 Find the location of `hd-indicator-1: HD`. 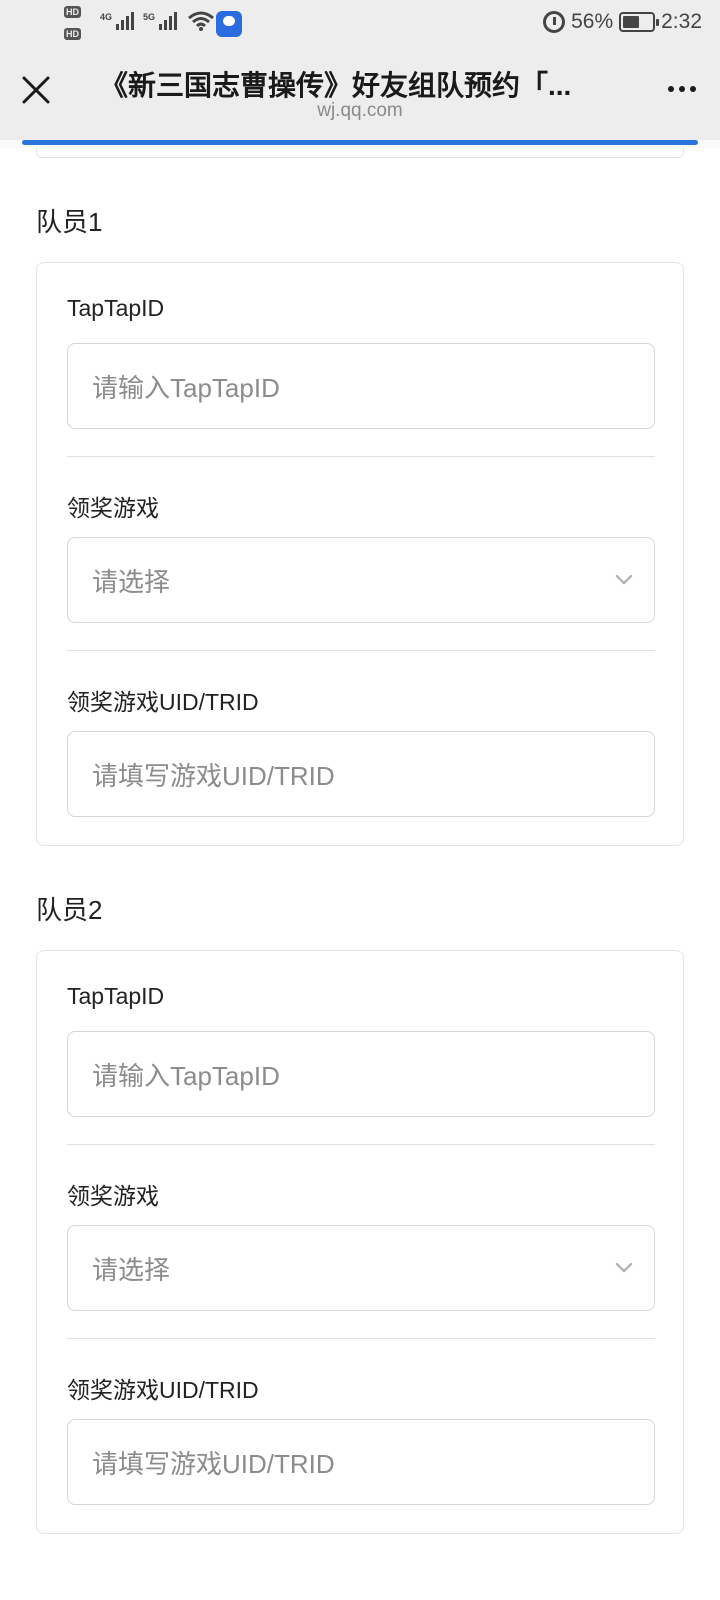

hd-indicator-1: HD is located at coordinates (72, 12).